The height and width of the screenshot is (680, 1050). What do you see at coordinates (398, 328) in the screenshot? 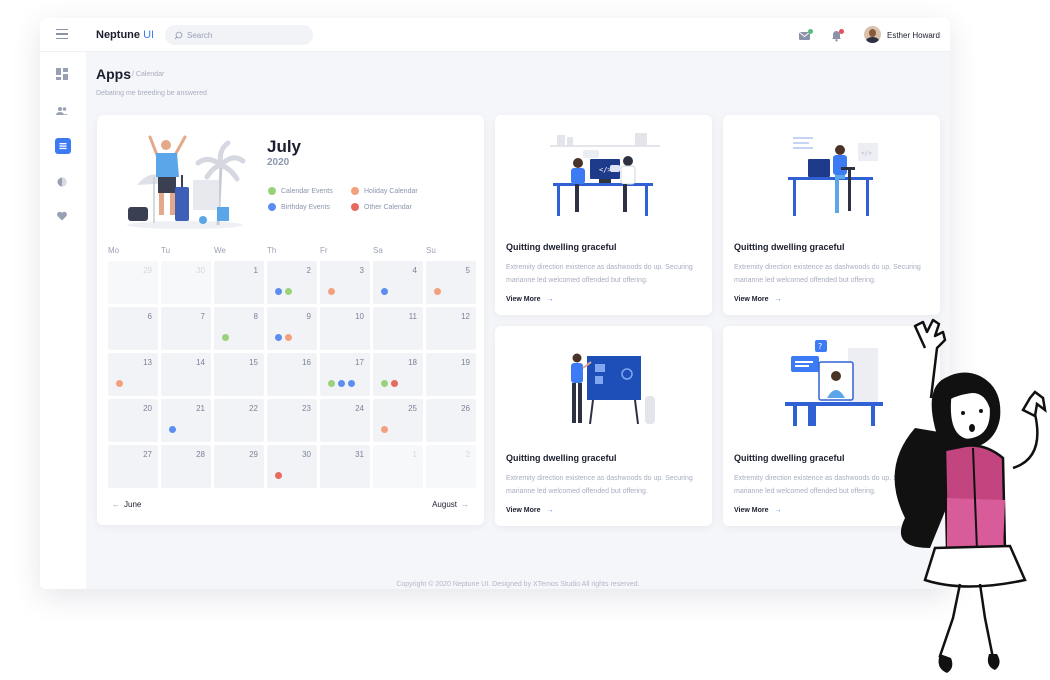
I see `calendar-day: 11` at bounding box center [398, 328].